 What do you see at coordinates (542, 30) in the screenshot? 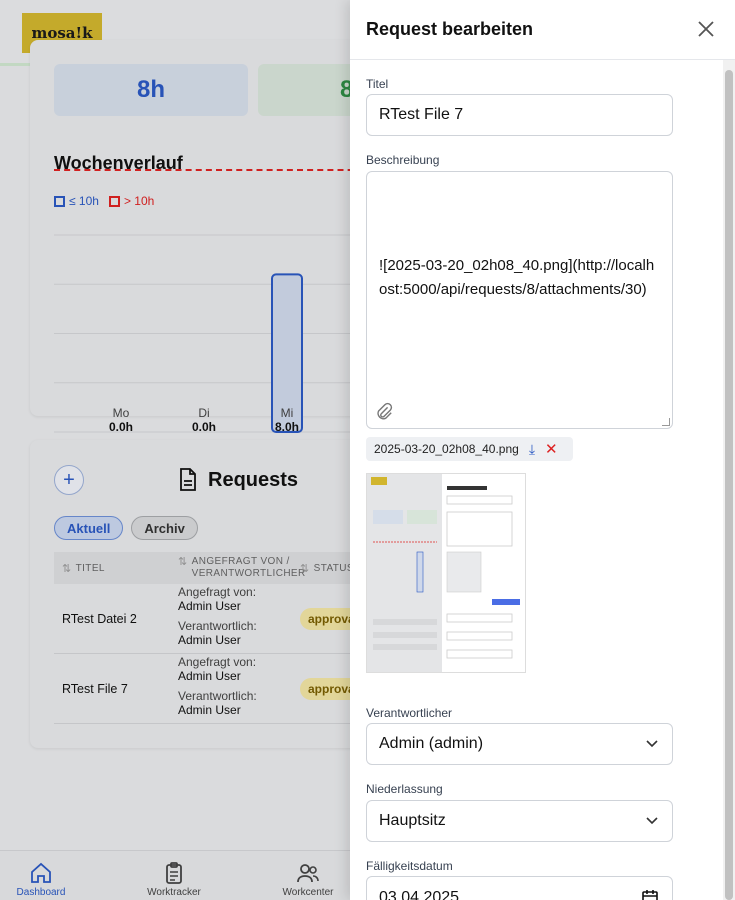
I see `drawer-header: Request bearbeiten` at bounding box center [542, 30].